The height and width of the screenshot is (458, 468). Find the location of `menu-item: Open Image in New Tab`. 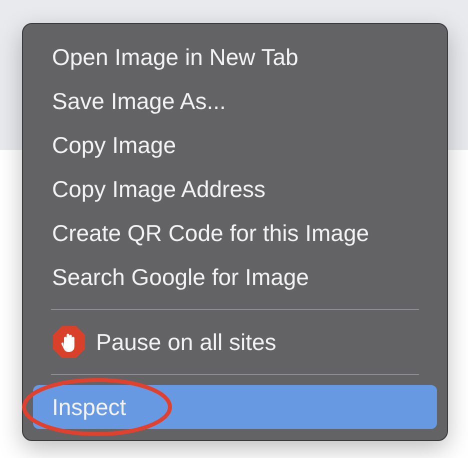

menu-item: Open Image in New Tab is located at coordinates (235, 57).